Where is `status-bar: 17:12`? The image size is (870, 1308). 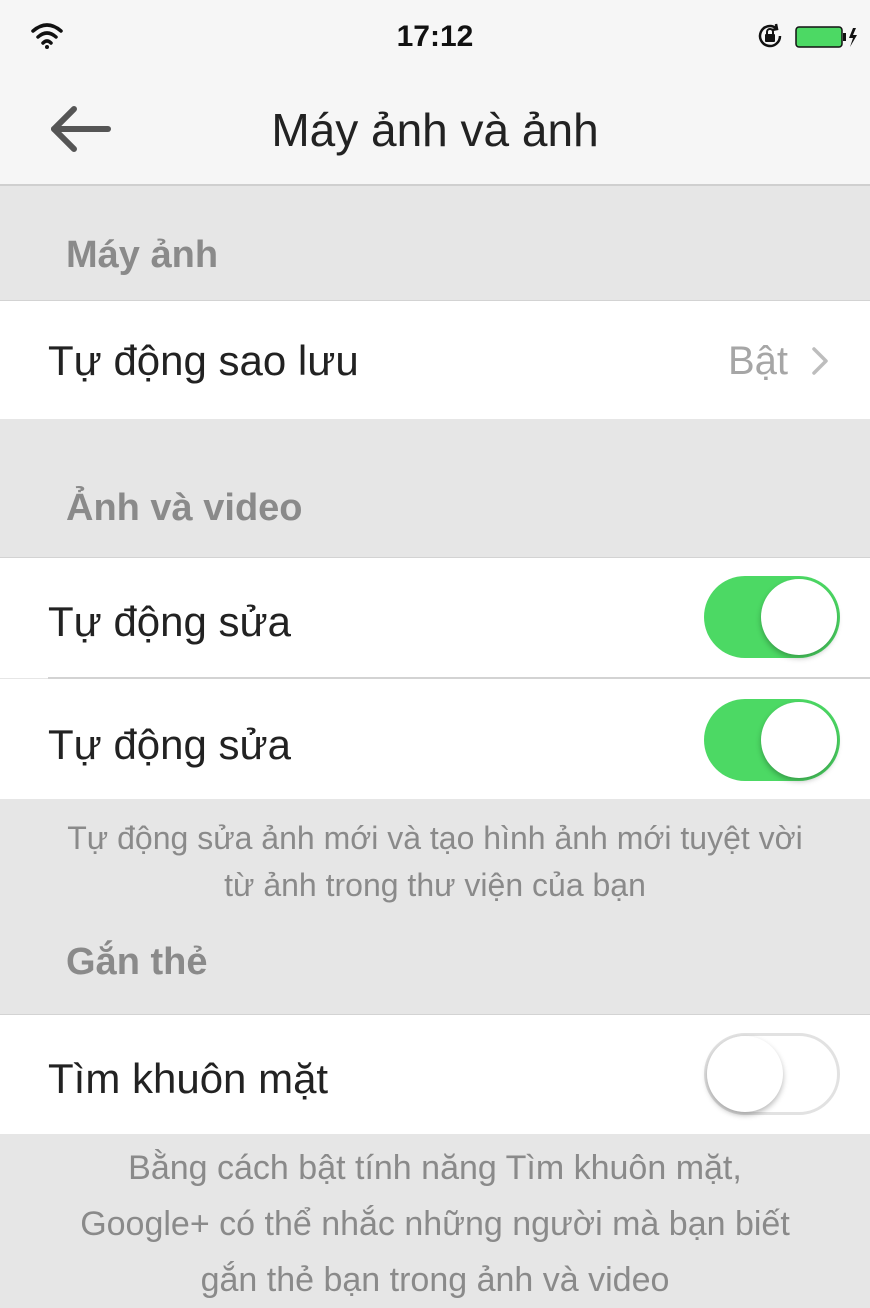 status-bar: 17:12 is located at coordinates (435, 34).